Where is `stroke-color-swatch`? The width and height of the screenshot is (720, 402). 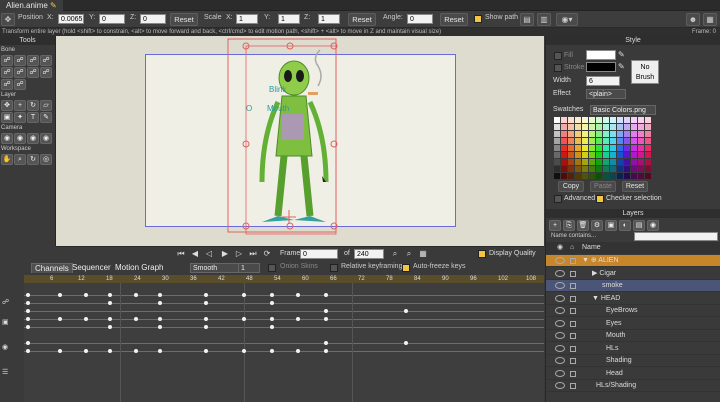 stroke-color-swatch is located at coordinates (601, 67).